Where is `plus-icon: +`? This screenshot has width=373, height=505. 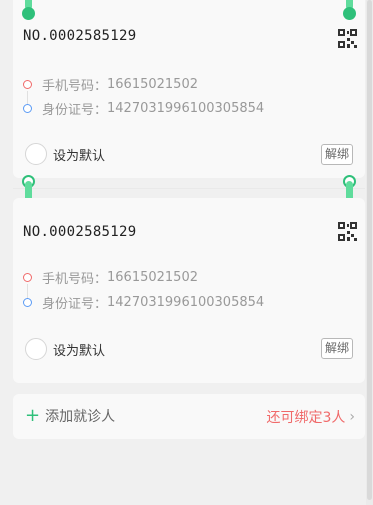 plus-icon: + is located at coordinates (33, 415).